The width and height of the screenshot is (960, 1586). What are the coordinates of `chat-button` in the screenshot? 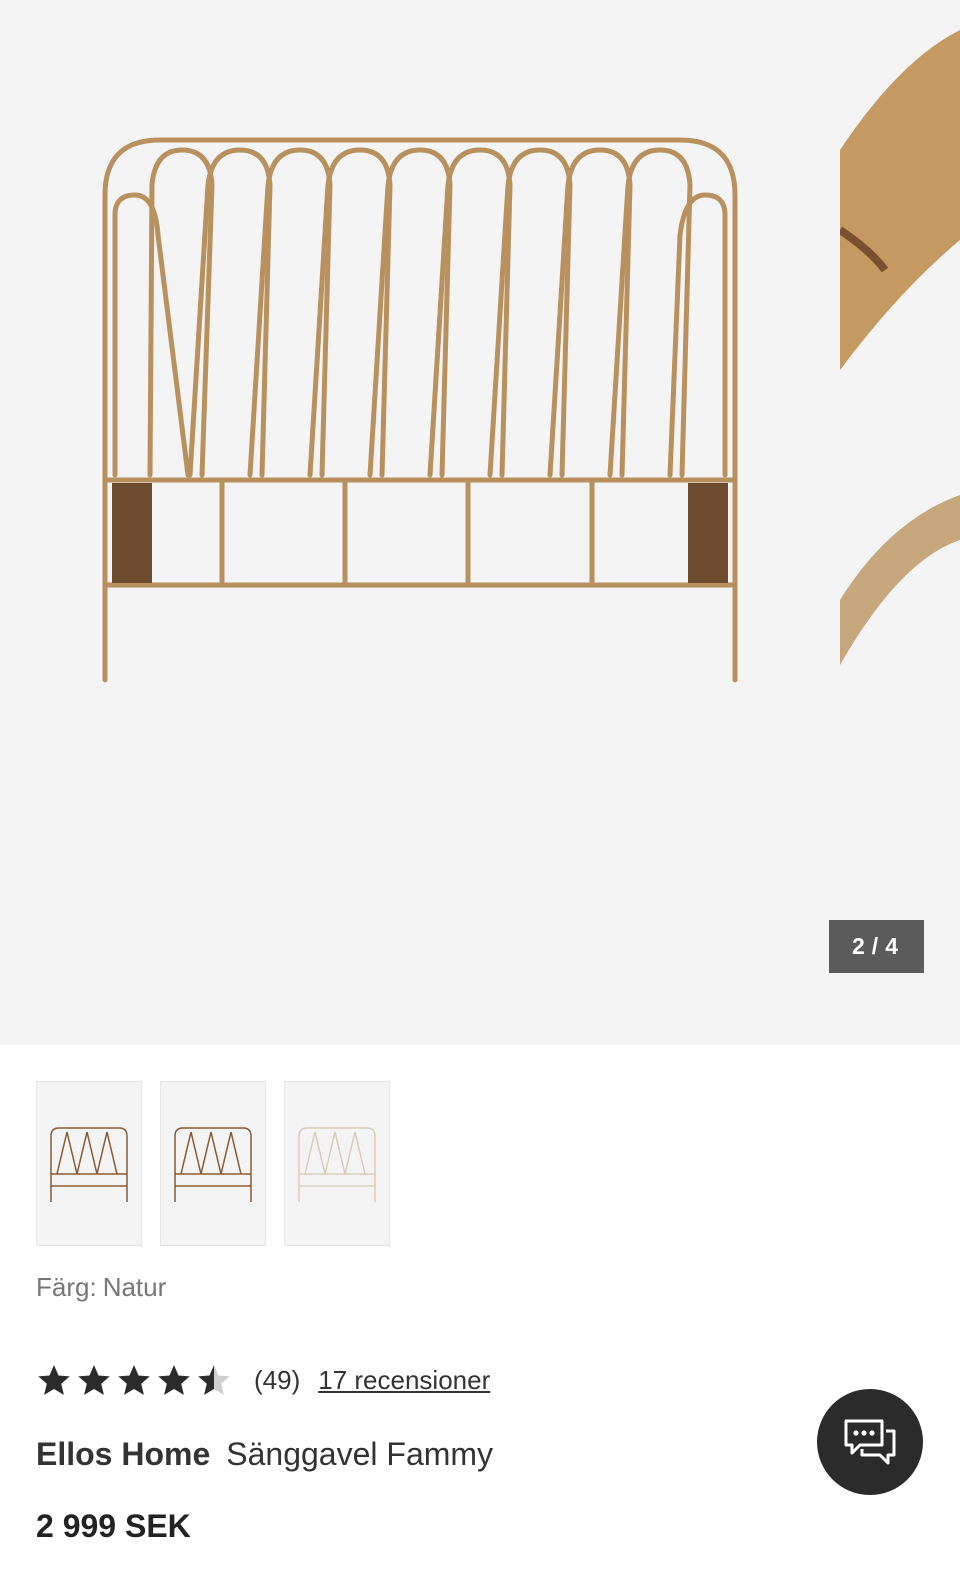 It's located at (870, 1442).